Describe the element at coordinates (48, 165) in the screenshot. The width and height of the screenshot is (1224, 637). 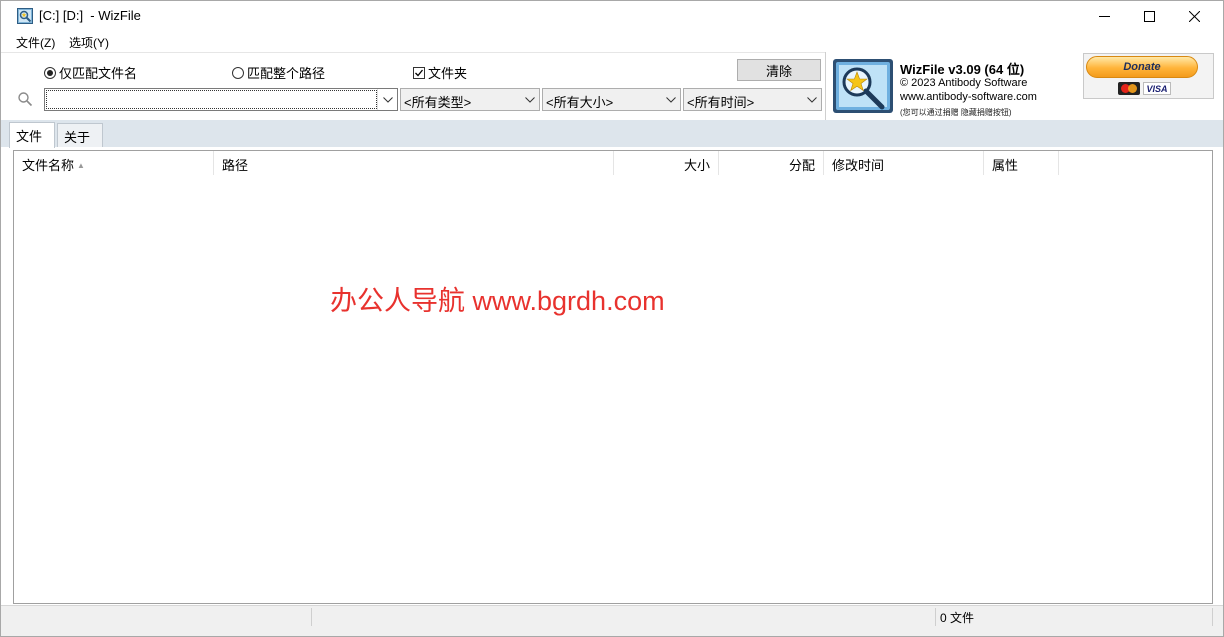
I see `column-name-label: 文件名称` at that location.